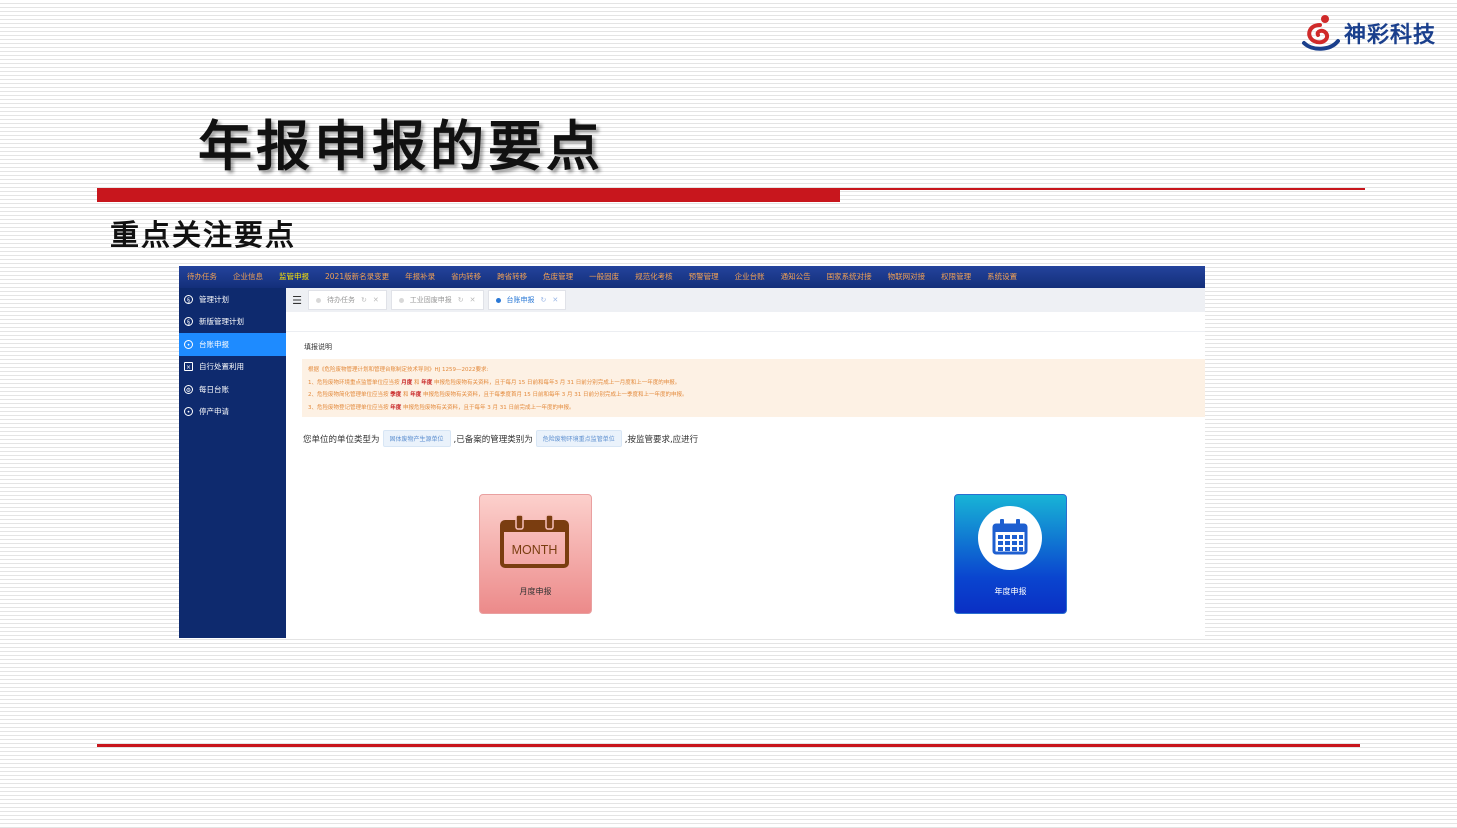 This screenshot has width=1457, height=828. I want to click on tab-todo: 待办任务 ↻ ✕, so click(347, 300).